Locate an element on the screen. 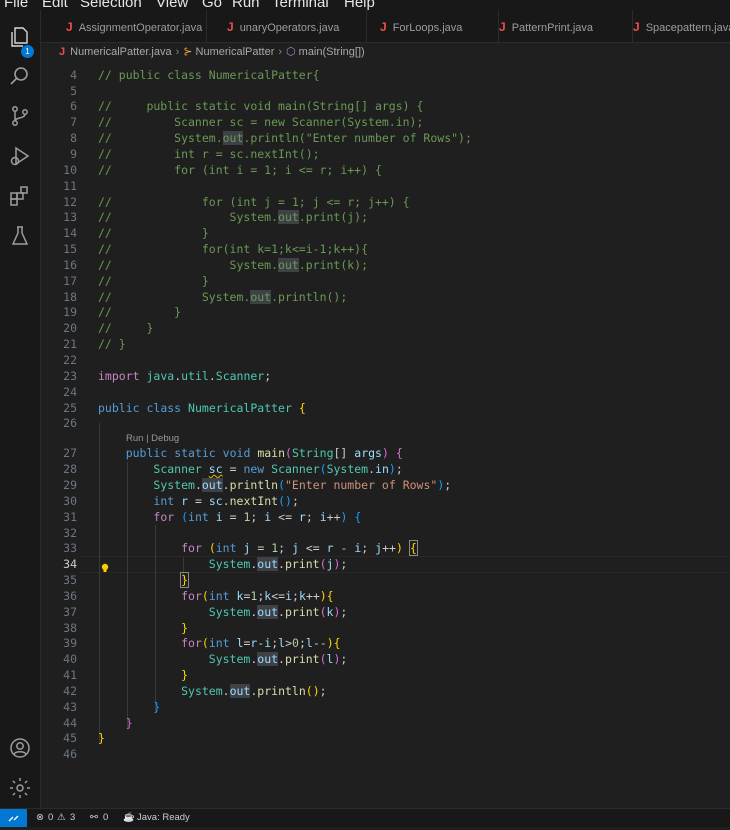 Image resolution: width=730 pixels, height=830 pixels. code-line: System.out.print(l); is located at coordinates (278, 659).